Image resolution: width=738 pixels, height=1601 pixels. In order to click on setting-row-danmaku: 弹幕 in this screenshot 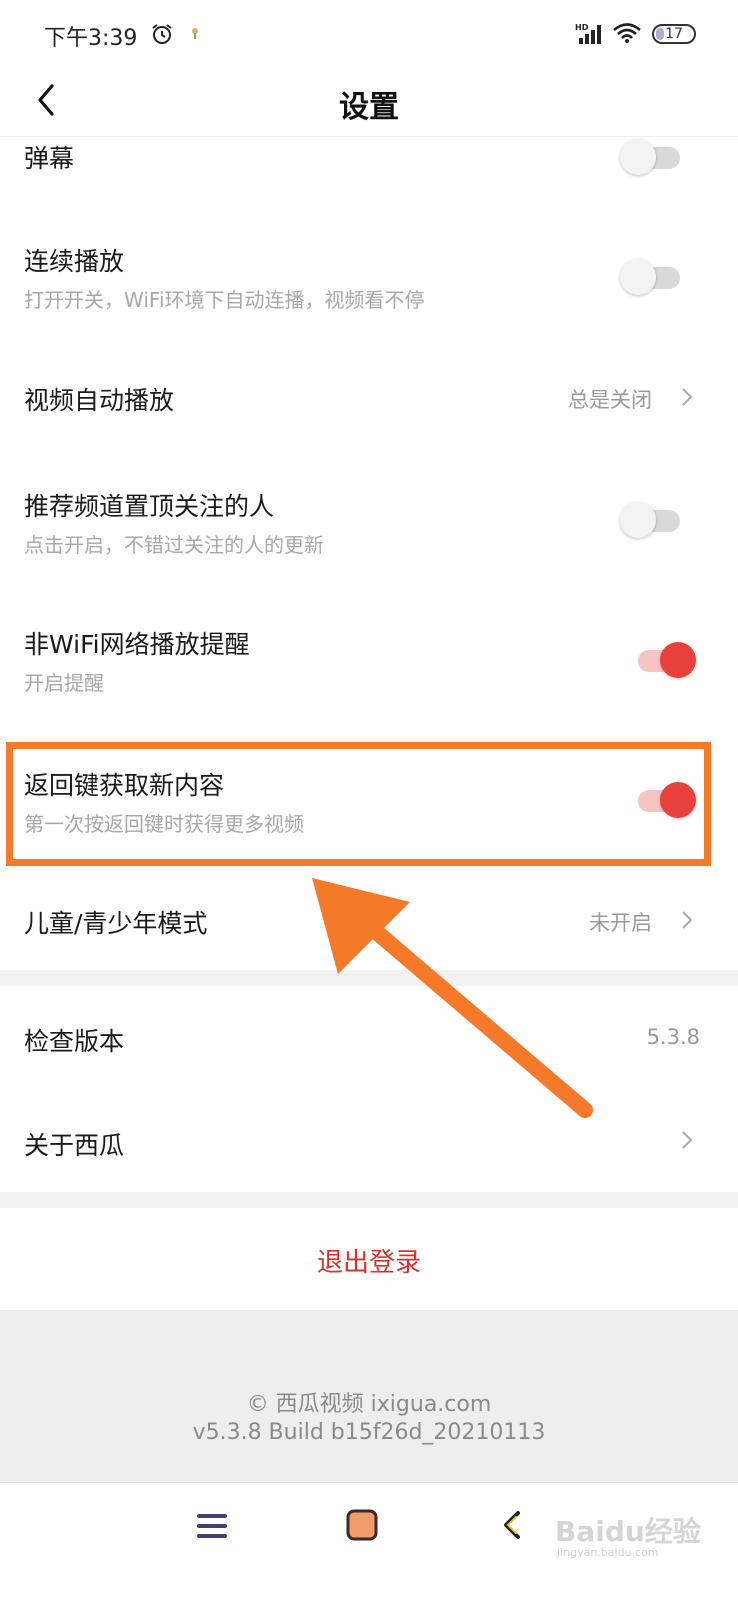, I will do `click(369, 169)`.